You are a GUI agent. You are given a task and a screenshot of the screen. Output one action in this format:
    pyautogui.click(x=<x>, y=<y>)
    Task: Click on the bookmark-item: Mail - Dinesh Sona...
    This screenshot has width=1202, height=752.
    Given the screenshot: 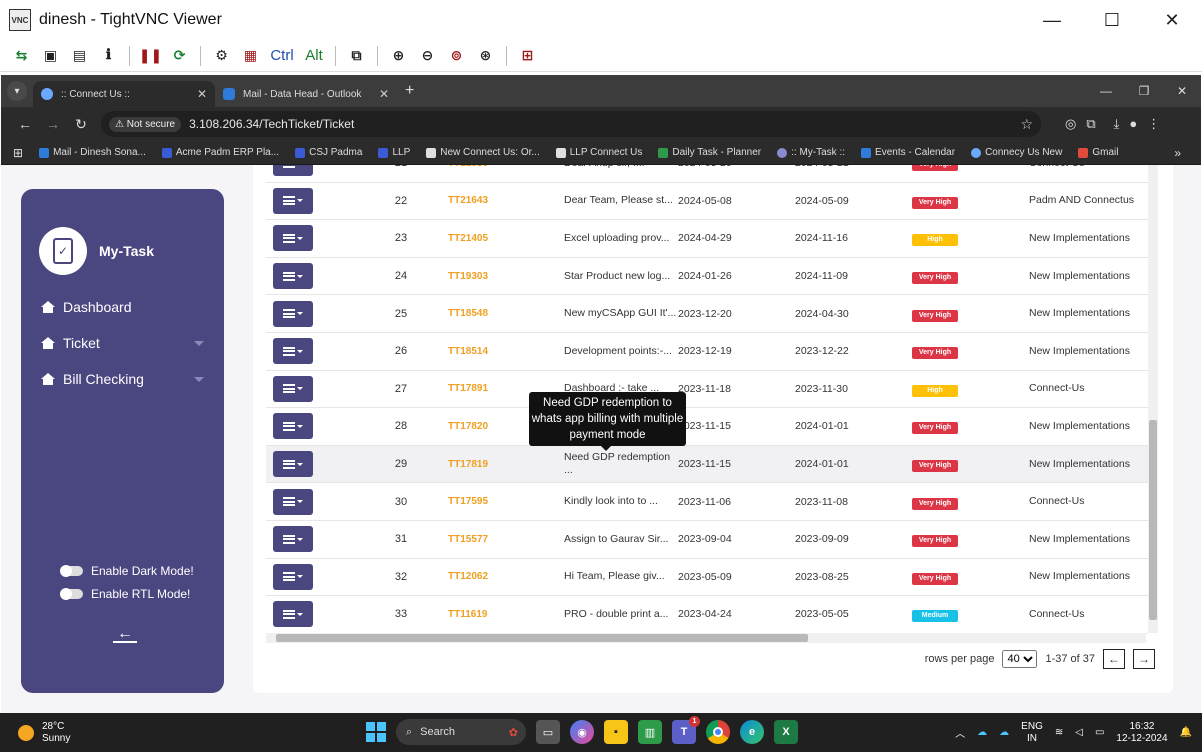 What is the action you would take?
    pyautogui.click(x=92, y=152)
    